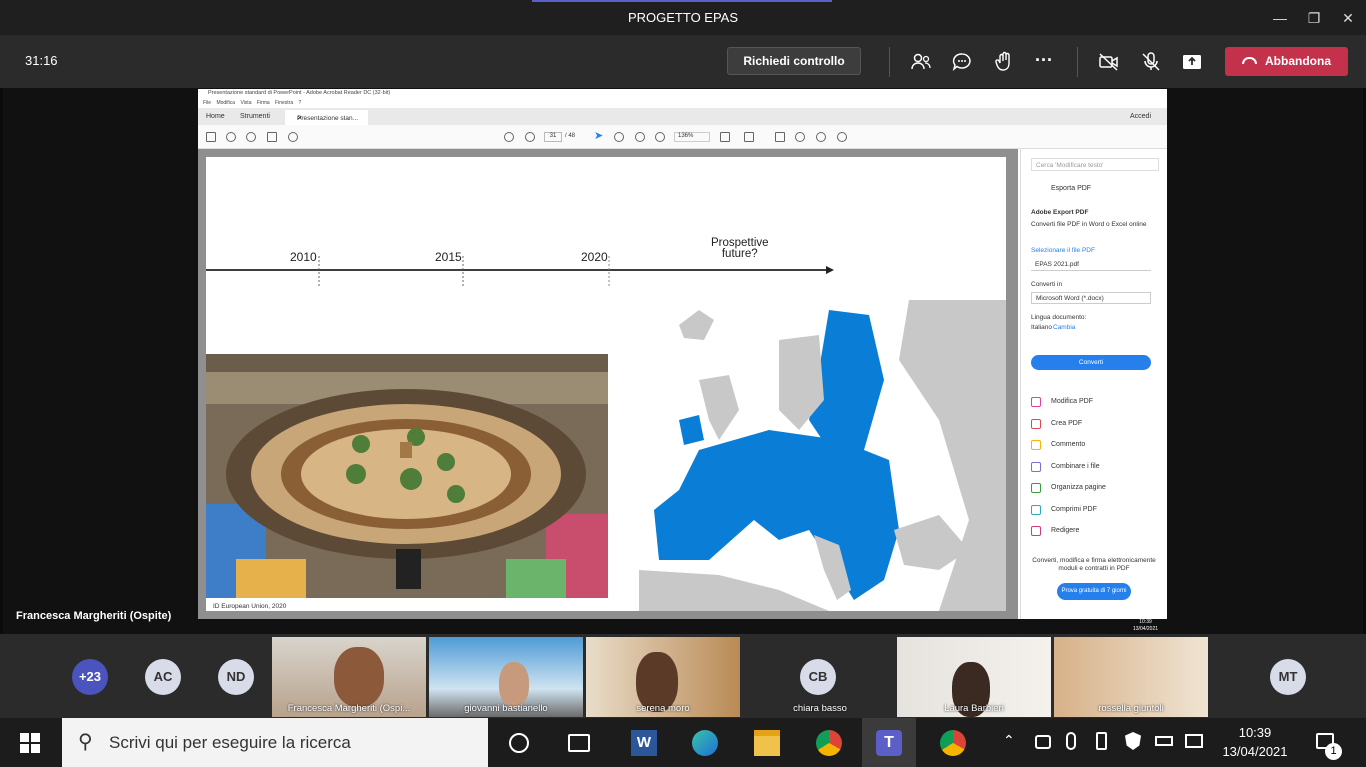 This screenshot has width=1366, height=767. I want to click on security-icon, so click(1133, 741).